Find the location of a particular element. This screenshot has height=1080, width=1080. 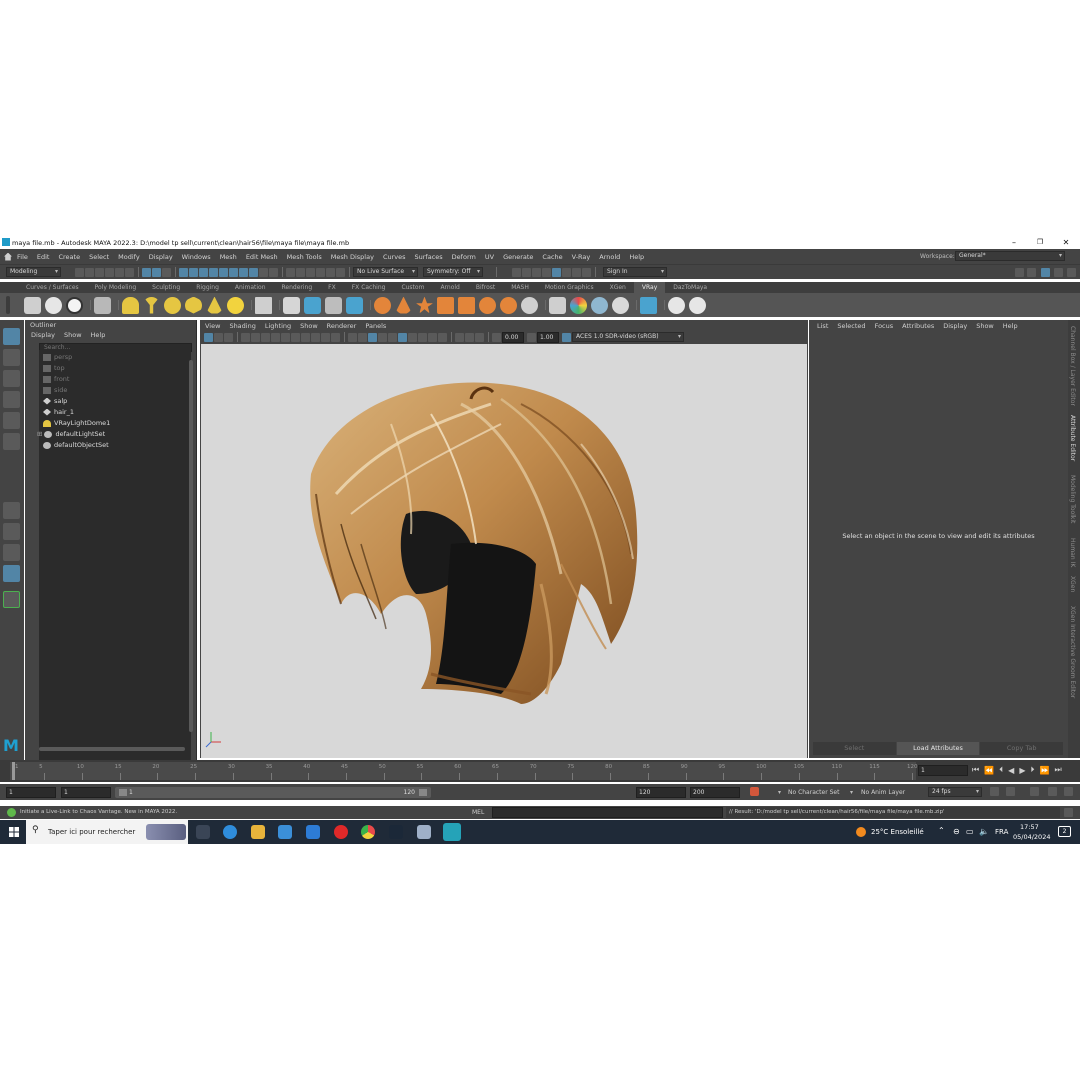

side-tab-human-ik: Human IK is located at coordinates (1072, 552).